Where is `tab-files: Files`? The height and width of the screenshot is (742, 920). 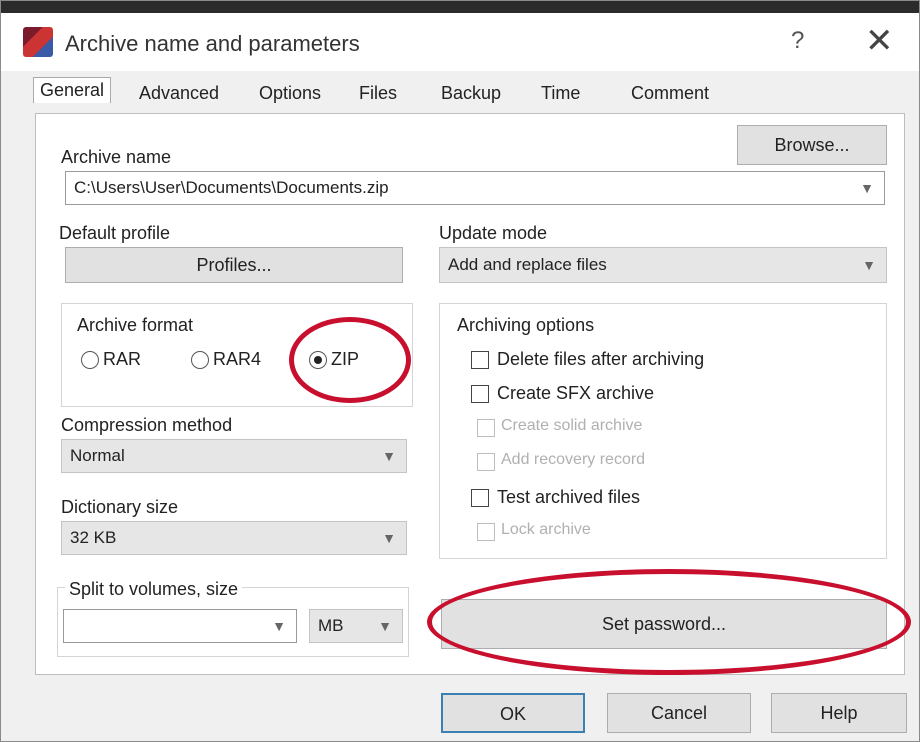
tab-files: Files is located at coordinates (378, 93).